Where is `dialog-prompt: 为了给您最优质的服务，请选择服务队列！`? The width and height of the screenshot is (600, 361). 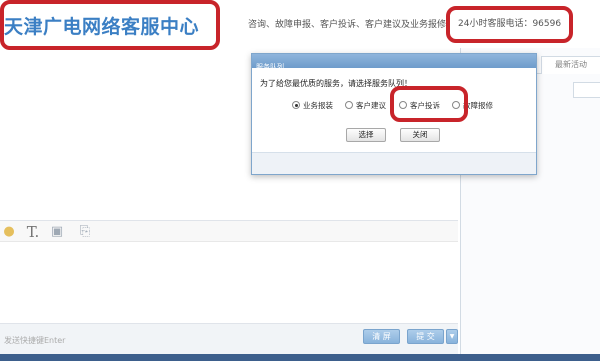
dialog-prompt: 为了给您最优质的服务，请选择服务队列！ is located at coordinates (336, 83).